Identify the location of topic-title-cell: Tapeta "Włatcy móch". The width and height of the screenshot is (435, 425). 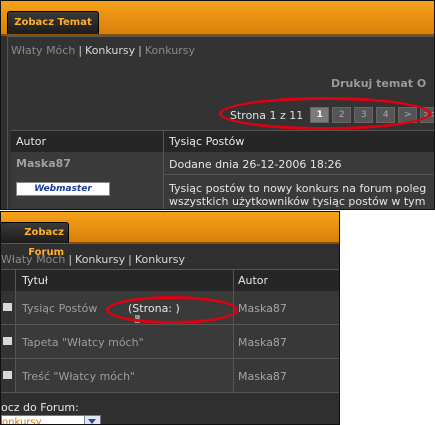
(125, 341).